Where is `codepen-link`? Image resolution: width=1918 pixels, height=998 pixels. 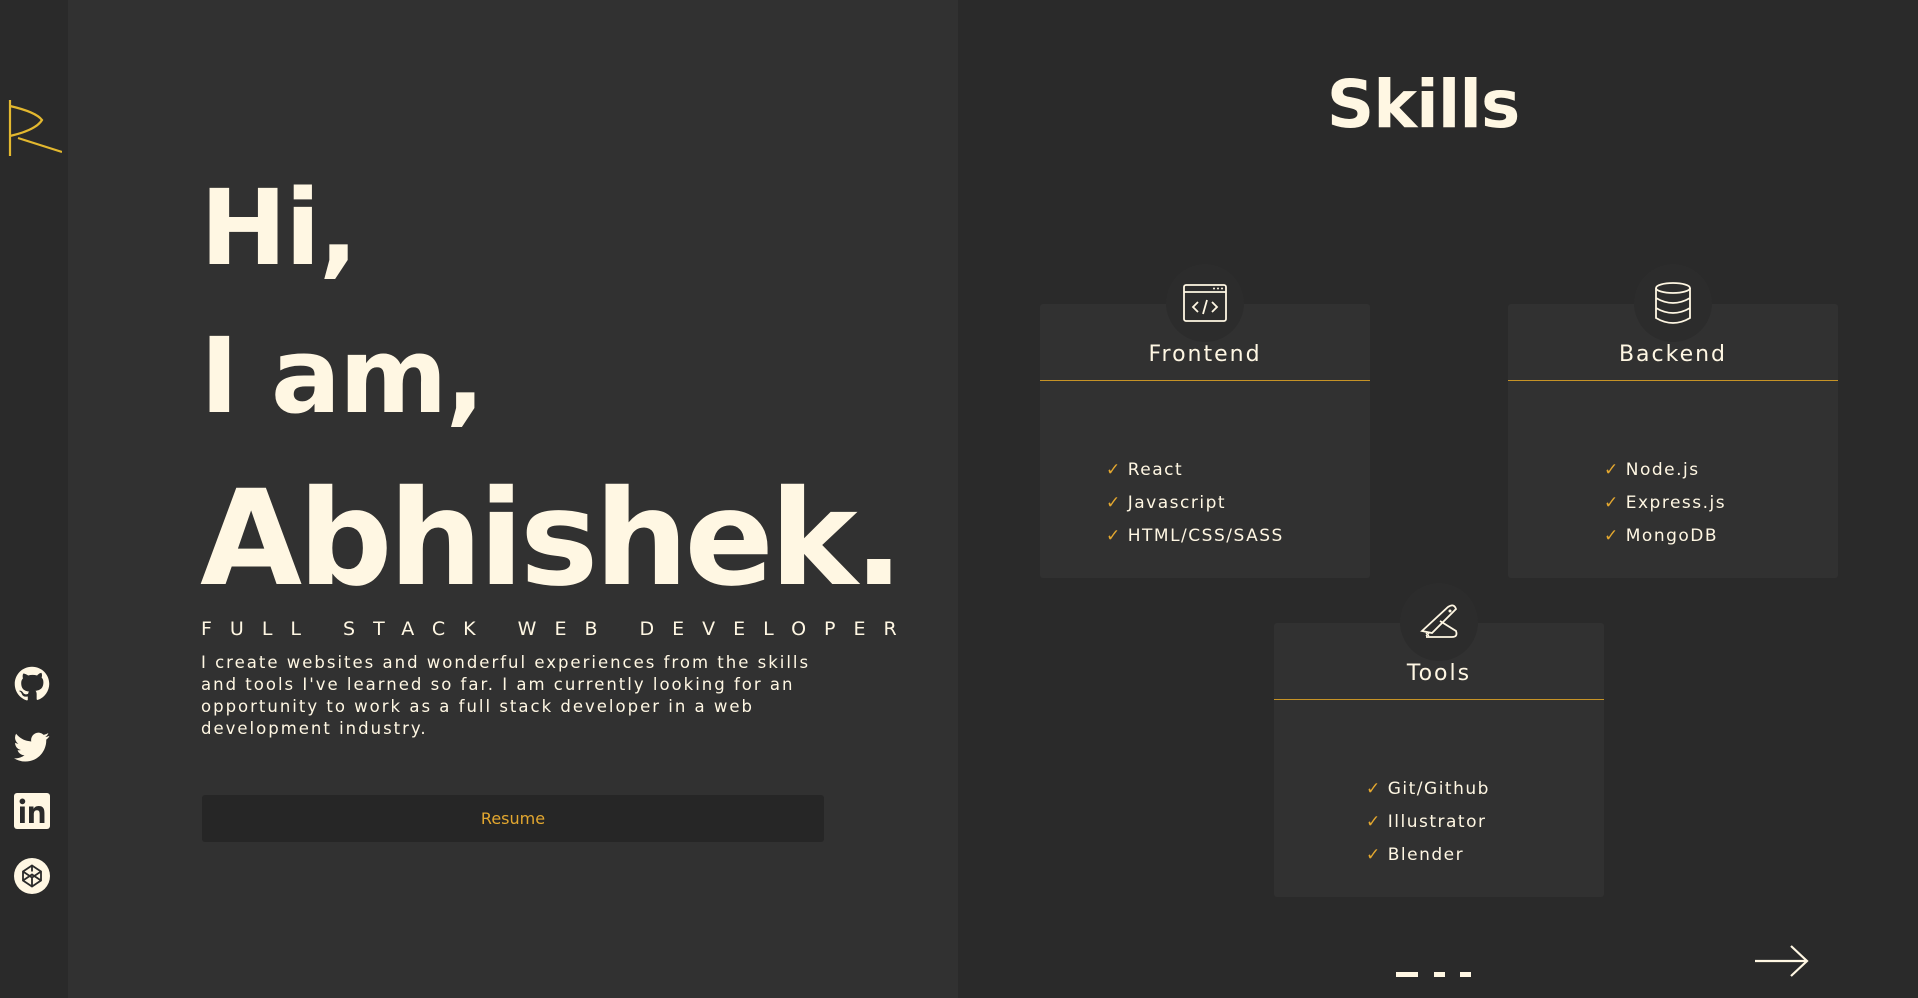 codepen-link is located at coordinates (32, 876).